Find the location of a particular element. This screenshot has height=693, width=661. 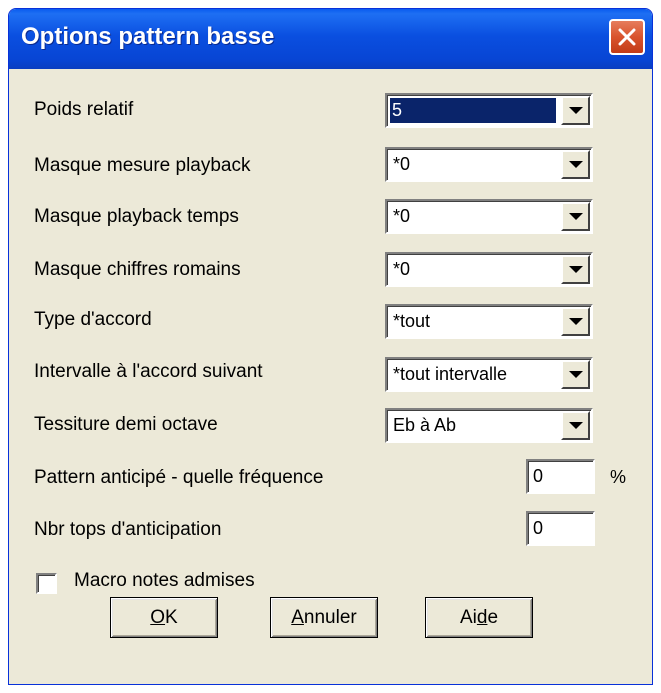

weight-label: Poids relatif is located at coordinates (84, 109).